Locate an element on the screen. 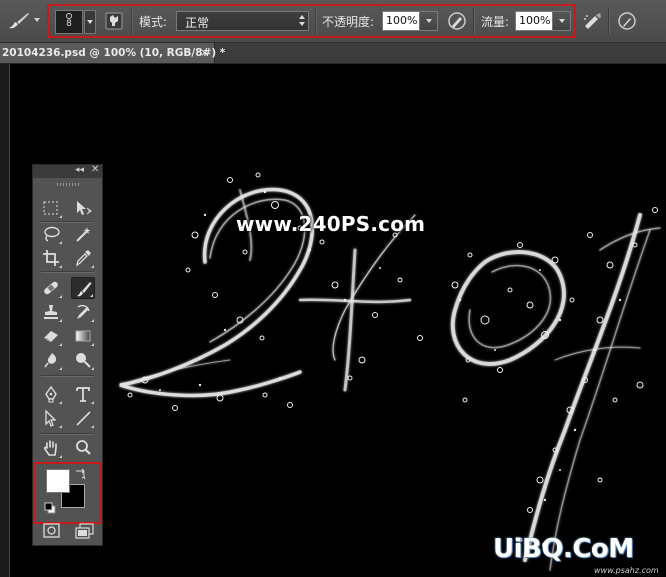 Image resolution: width=666 pixels, height=577 pixels. airbrush-icon is located at coordinates (592, 21).